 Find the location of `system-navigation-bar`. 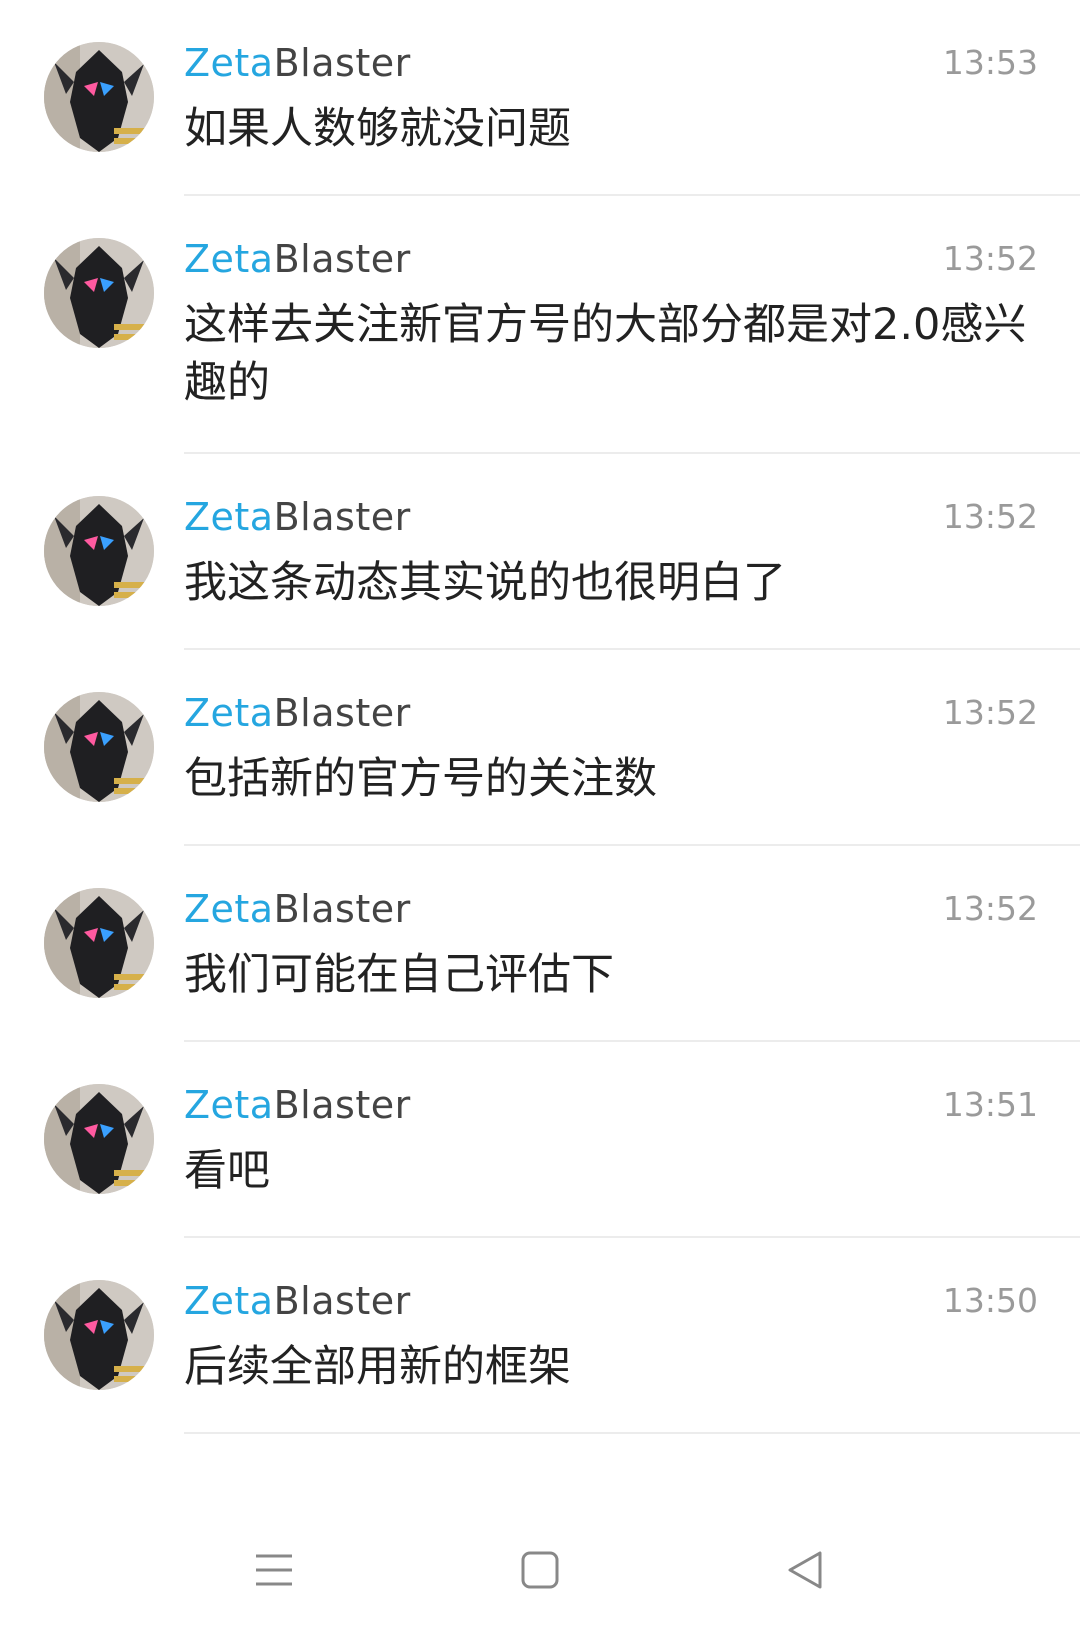

system-navigation-bar is located at coordinates (540, 1573).